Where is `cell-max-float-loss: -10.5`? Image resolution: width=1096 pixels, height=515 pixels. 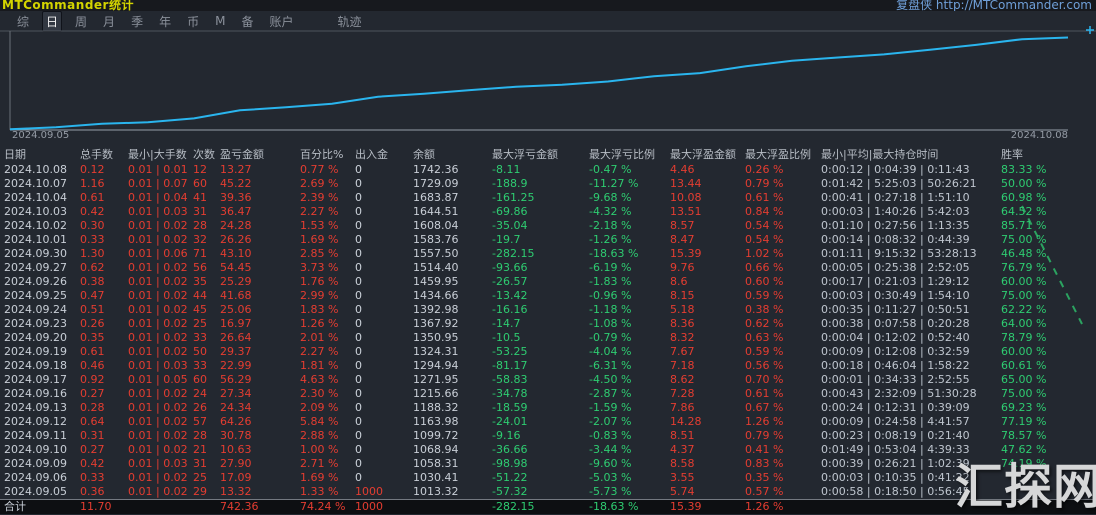 cell-max-float-loss: -10.5 is located at coordinates (506, 337).